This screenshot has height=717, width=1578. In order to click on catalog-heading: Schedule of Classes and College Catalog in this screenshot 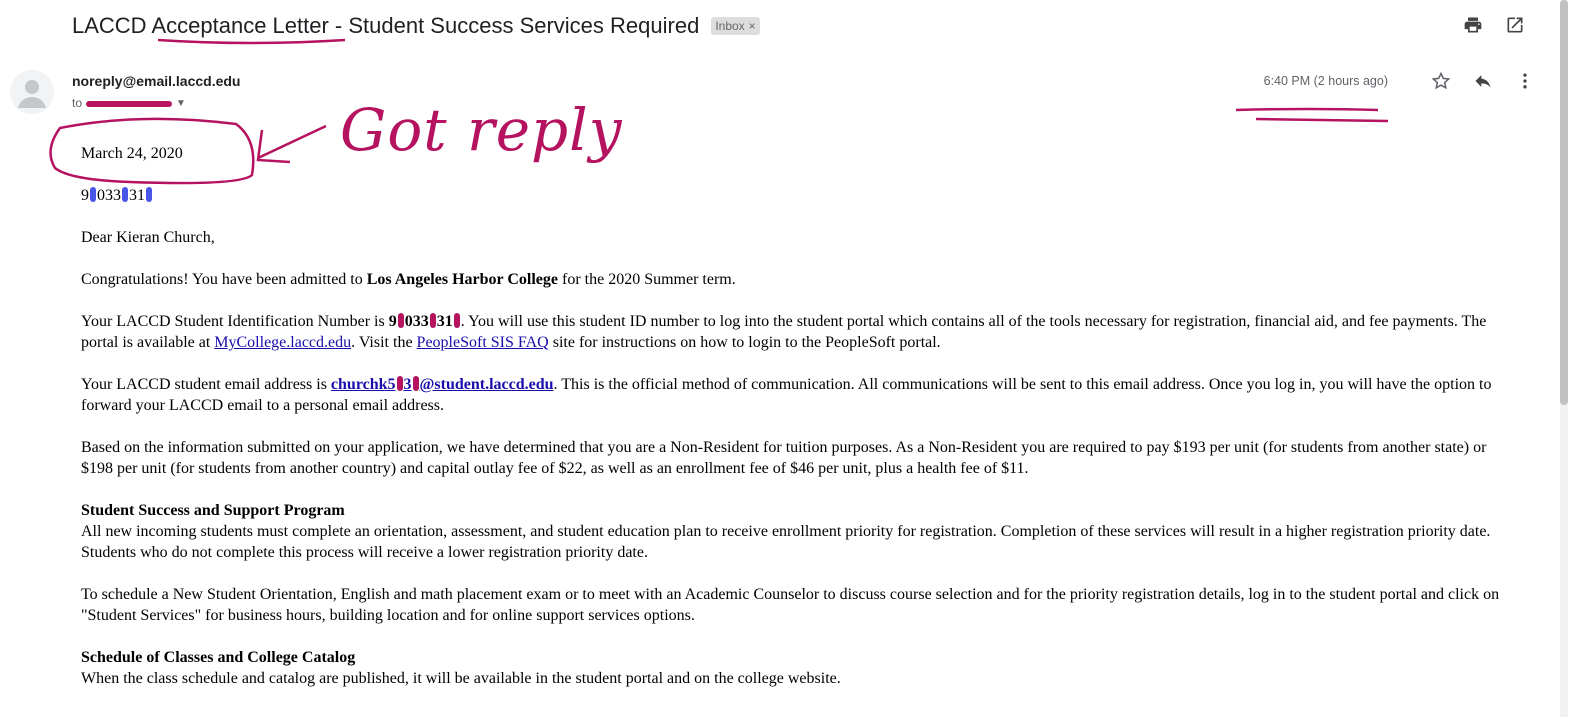, I will do `click(218, 657)`.